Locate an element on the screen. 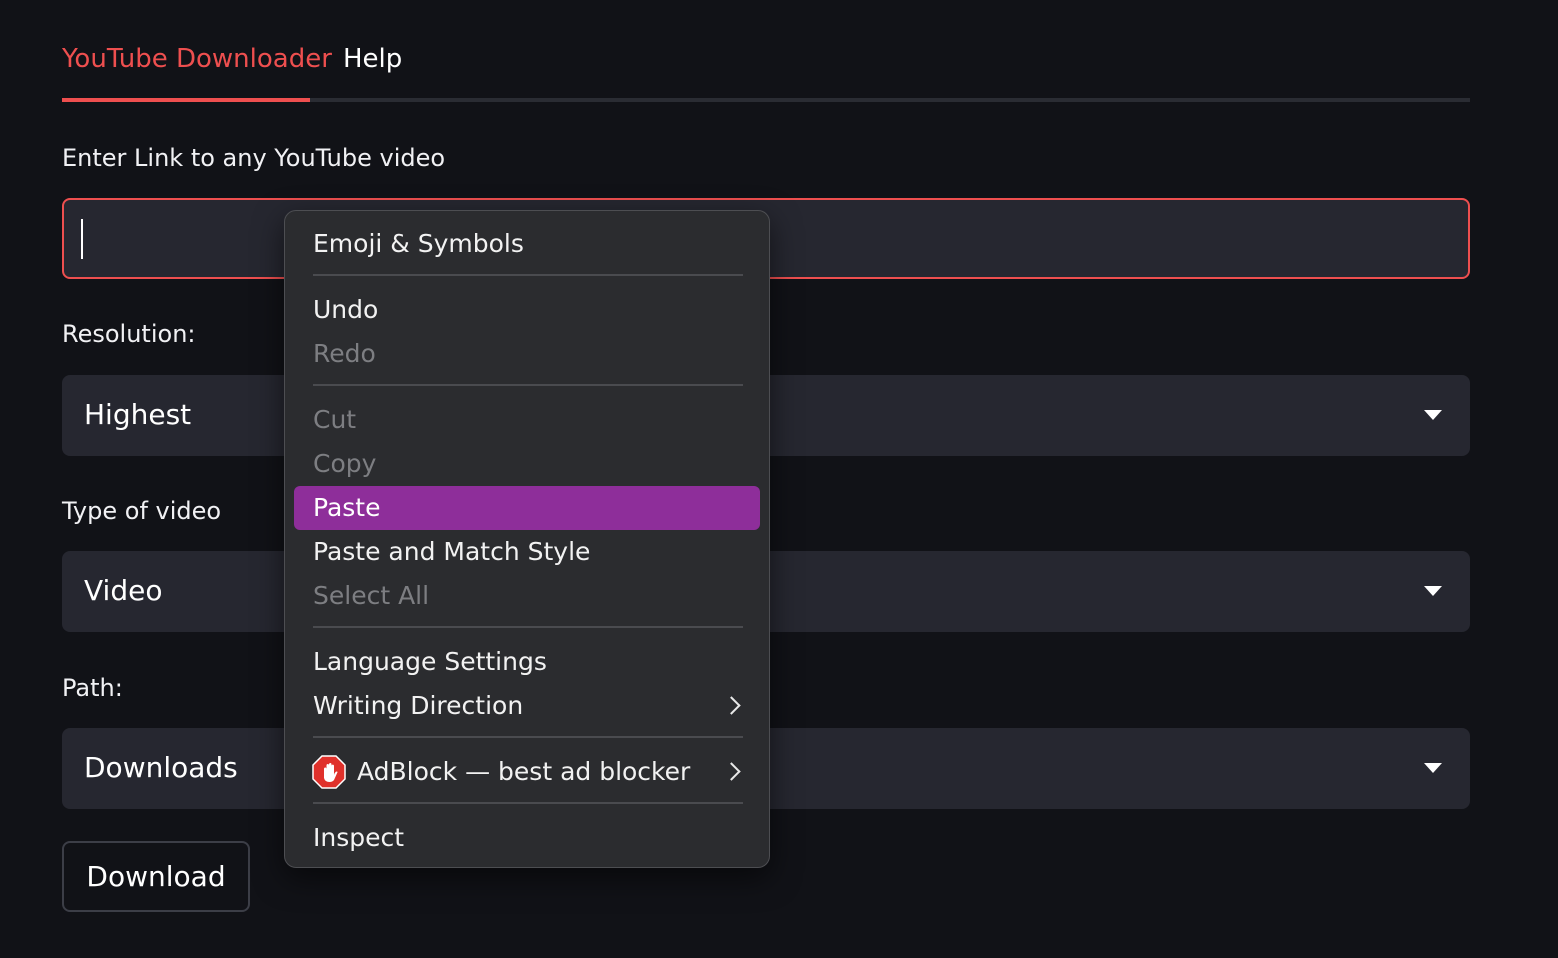 The image size is (1558, 958). menu-item-select-all: Select All is located at coordinates (371, 595).